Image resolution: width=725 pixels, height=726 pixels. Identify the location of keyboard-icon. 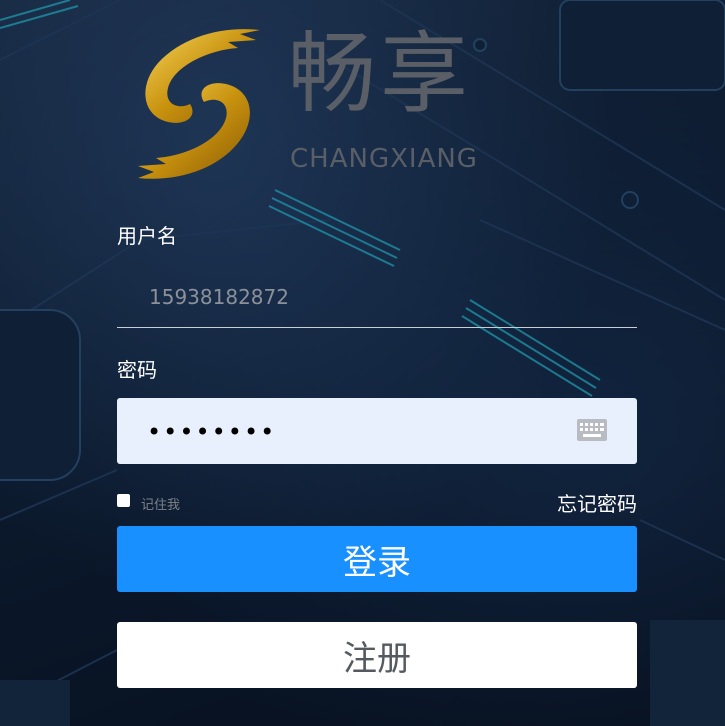
(592, 430).